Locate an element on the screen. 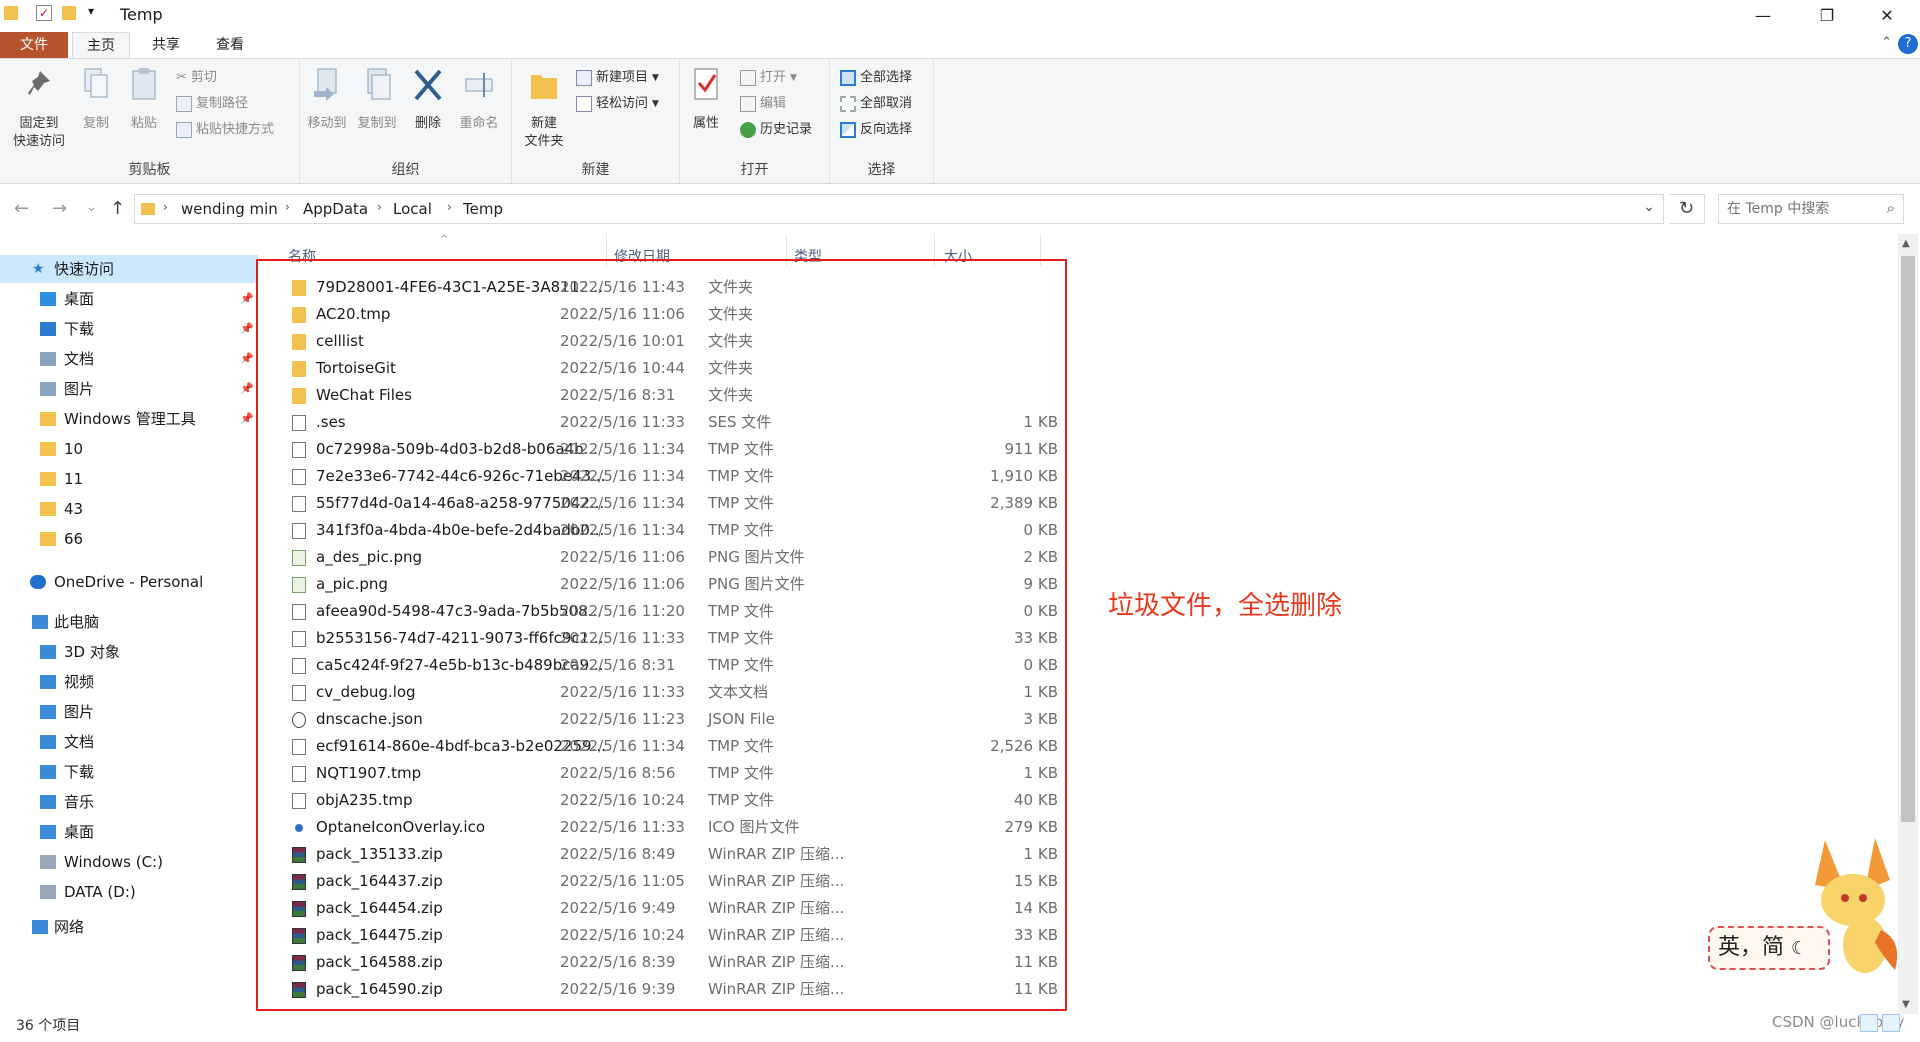  copy-to-button: 复制到 is located at coordinates (377, 99).